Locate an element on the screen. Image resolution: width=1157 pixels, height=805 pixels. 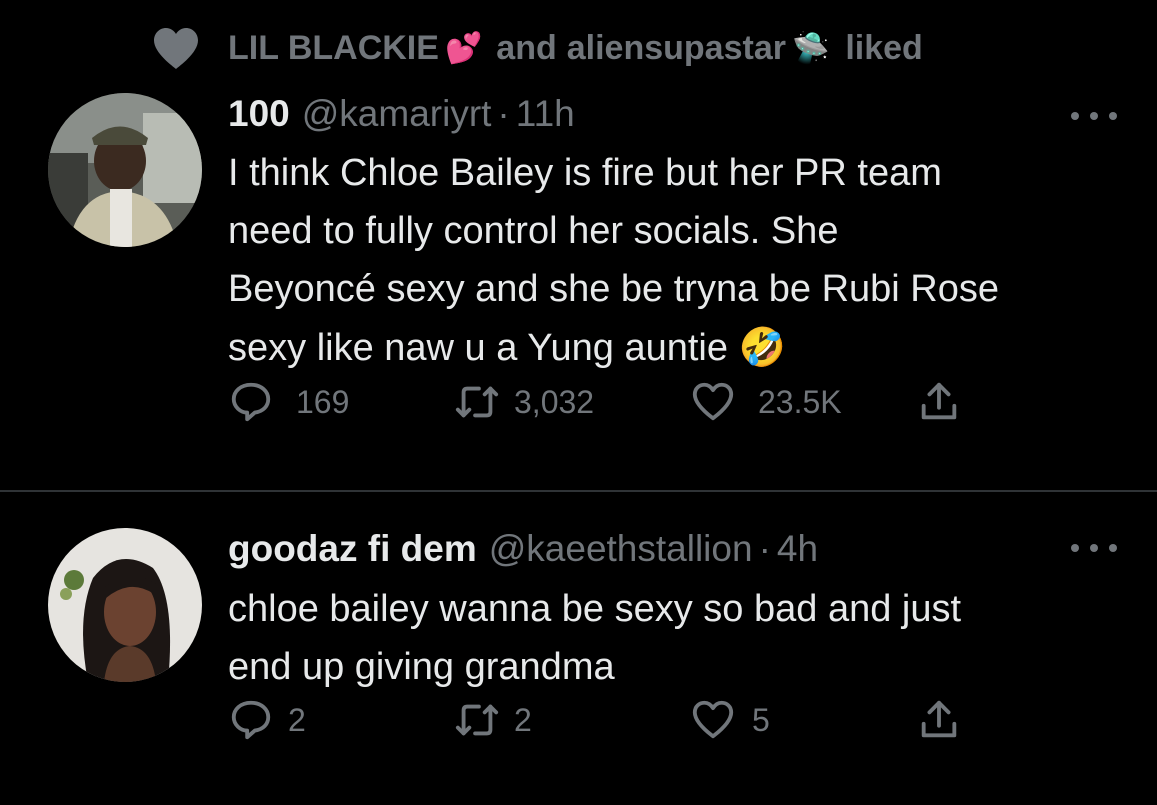
reply-count: 169 is located at coordinates (323, 401).